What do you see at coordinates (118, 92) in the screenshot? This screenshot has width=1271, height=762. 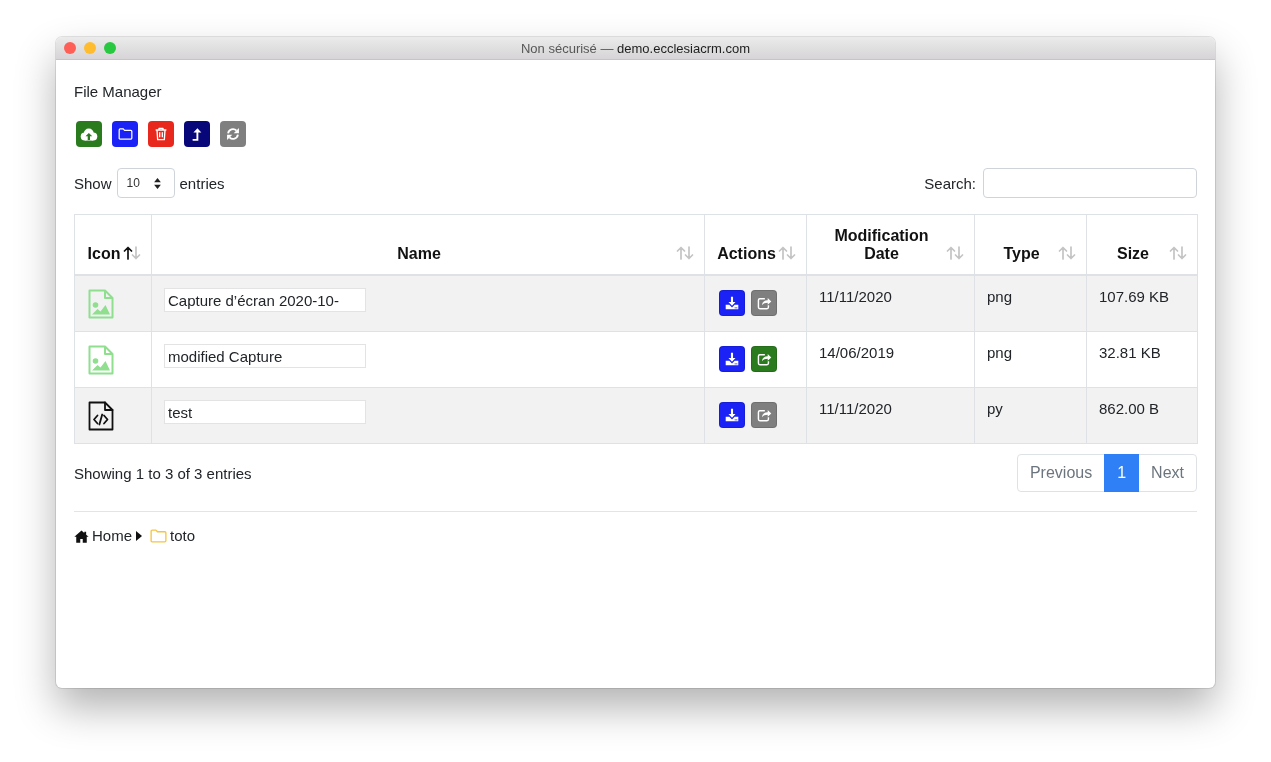 I see `page-title: File Manager` at bounding box center [118, 92].